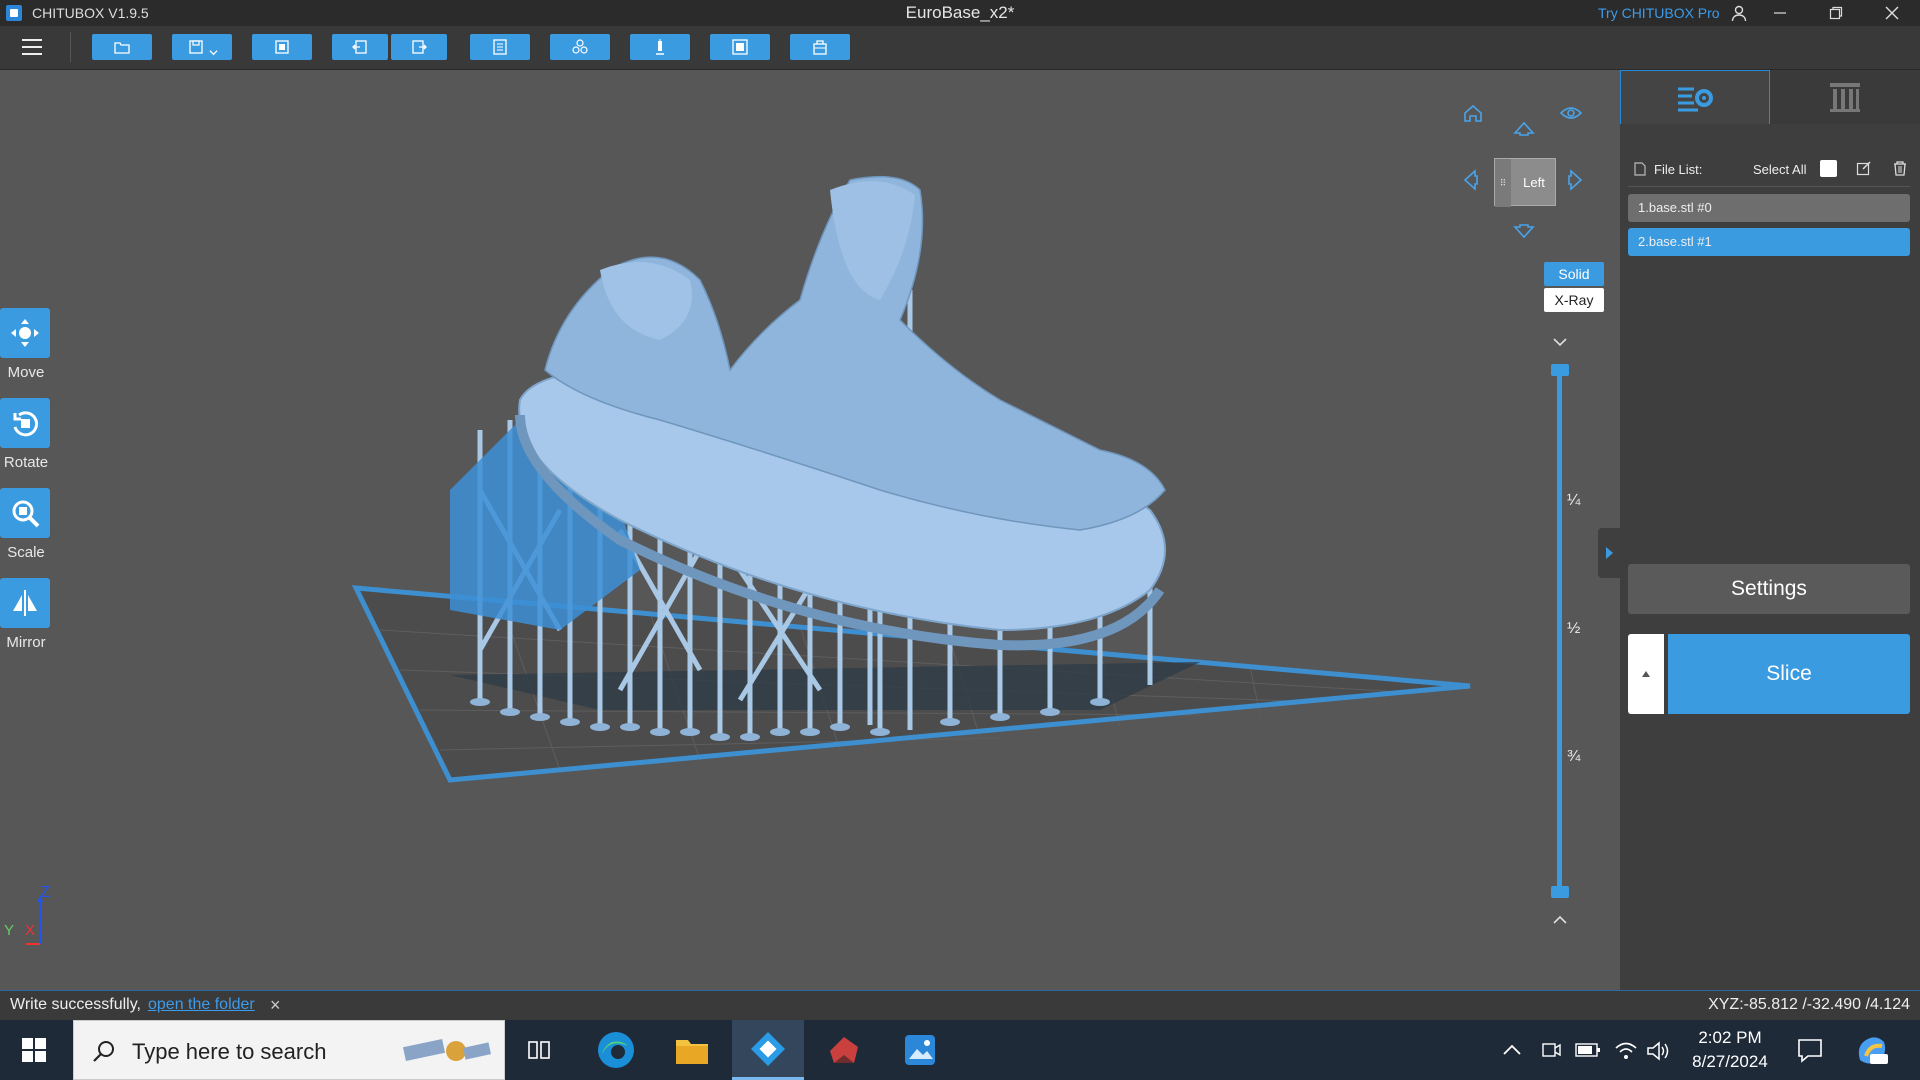 The height and width of the screenshot is (1080, 1920). What do you see at coordinates (960, 1050) in the screenshot?
I see `taskbar: Type here to search 2:02 PM 8/27/2024` at bounding box center [960, 1050].